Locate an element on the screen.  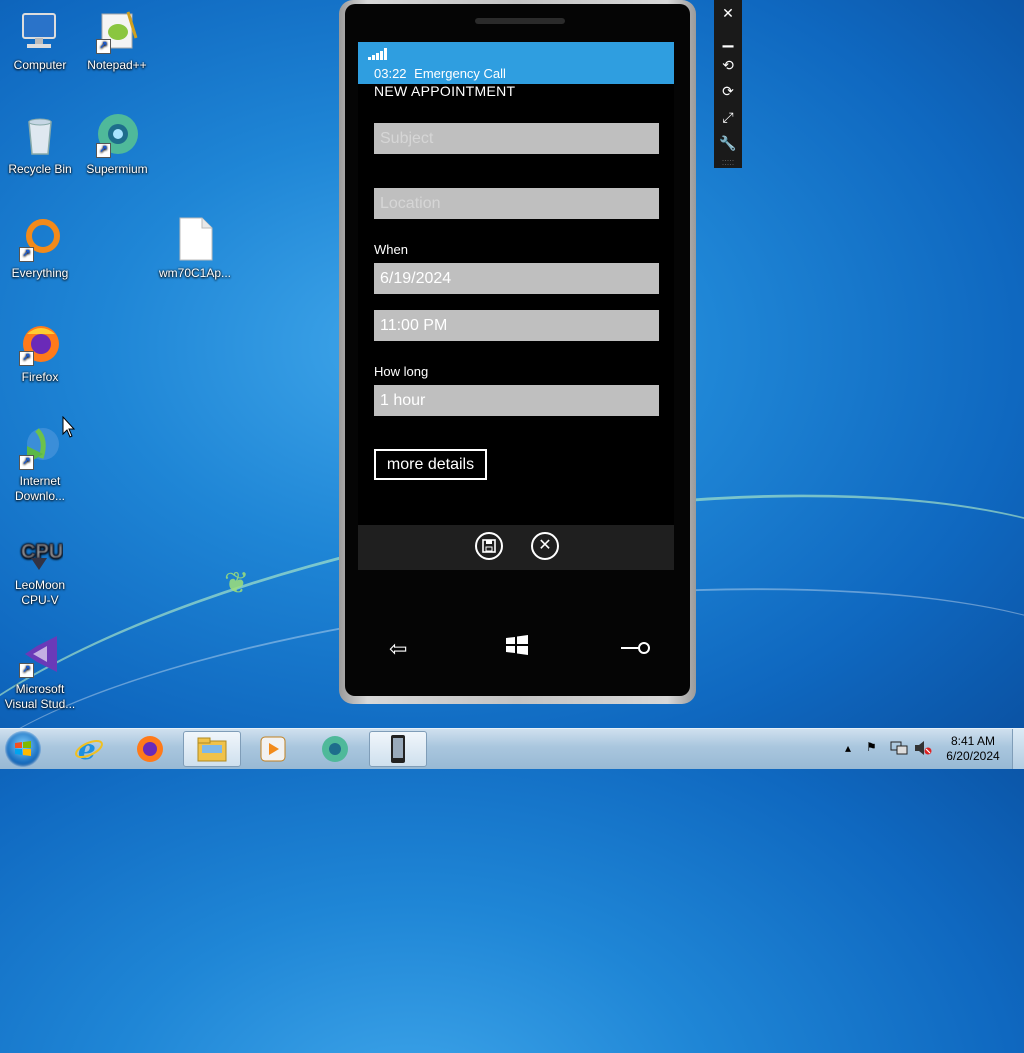
file-icon is located at coordinates (195, 239).